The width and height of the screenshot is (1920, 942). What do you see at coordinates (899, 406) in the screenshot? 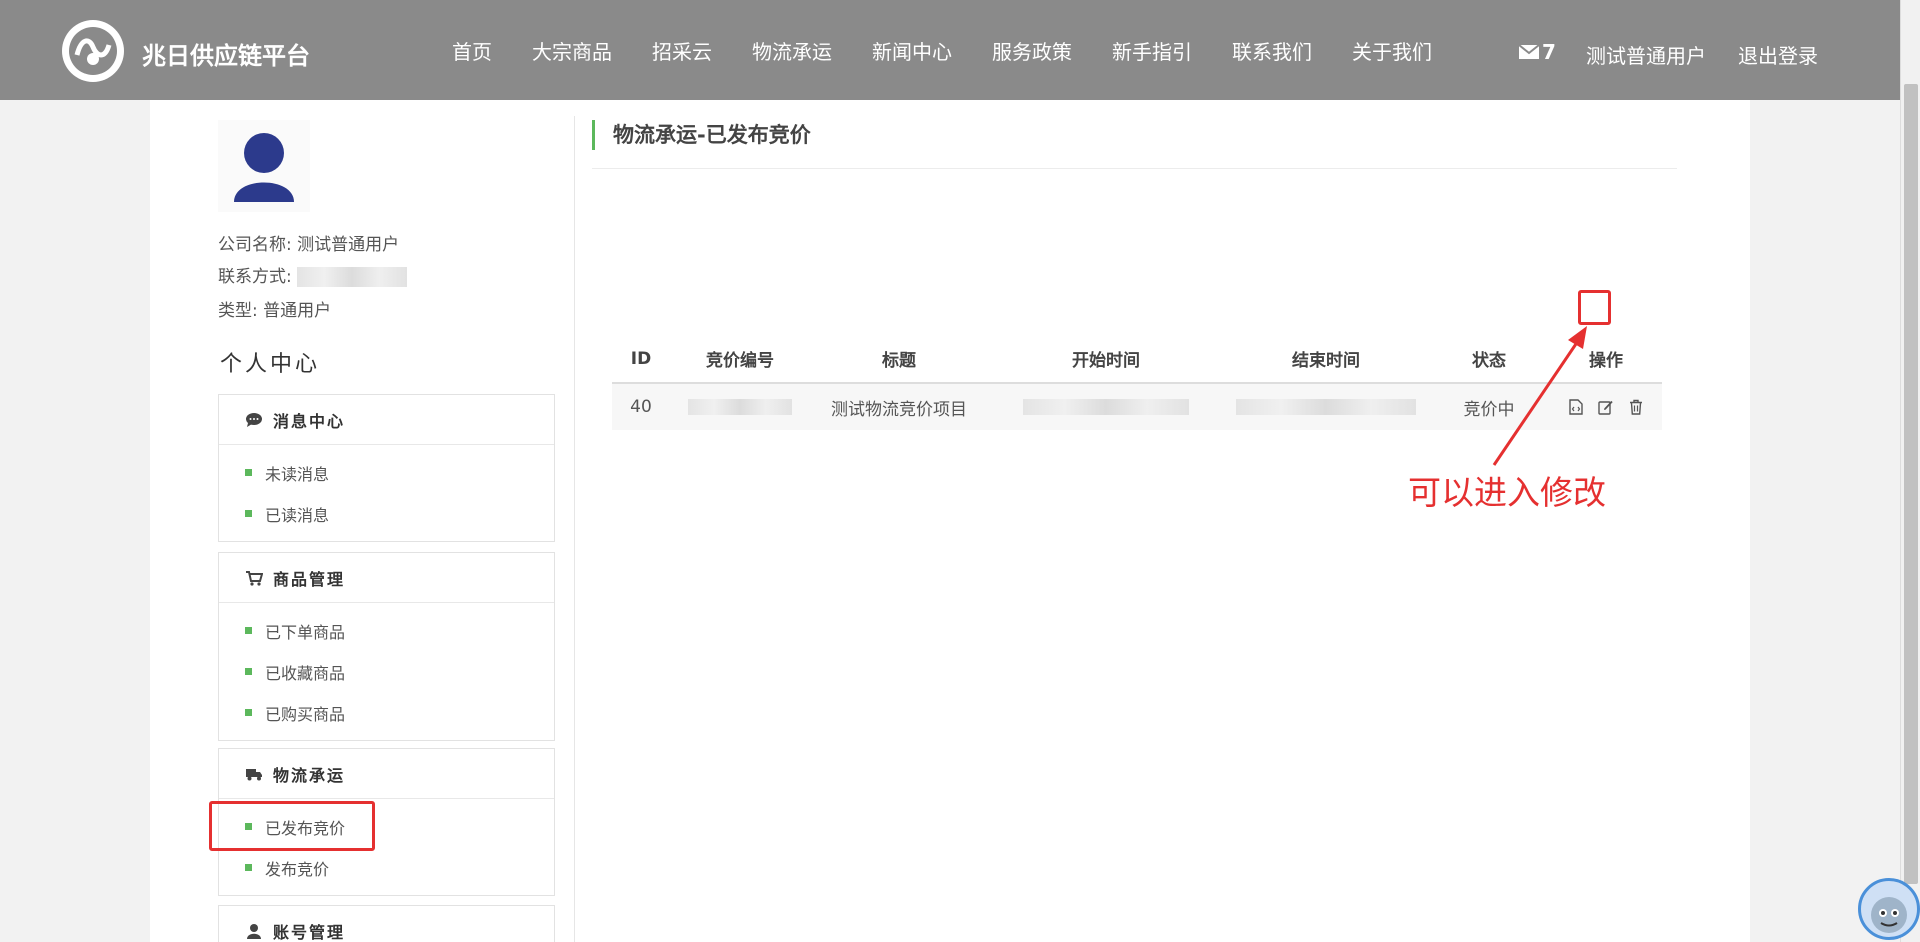
I see `cell-title: 测试物流竞价项目` at bounding box center [899, 406].